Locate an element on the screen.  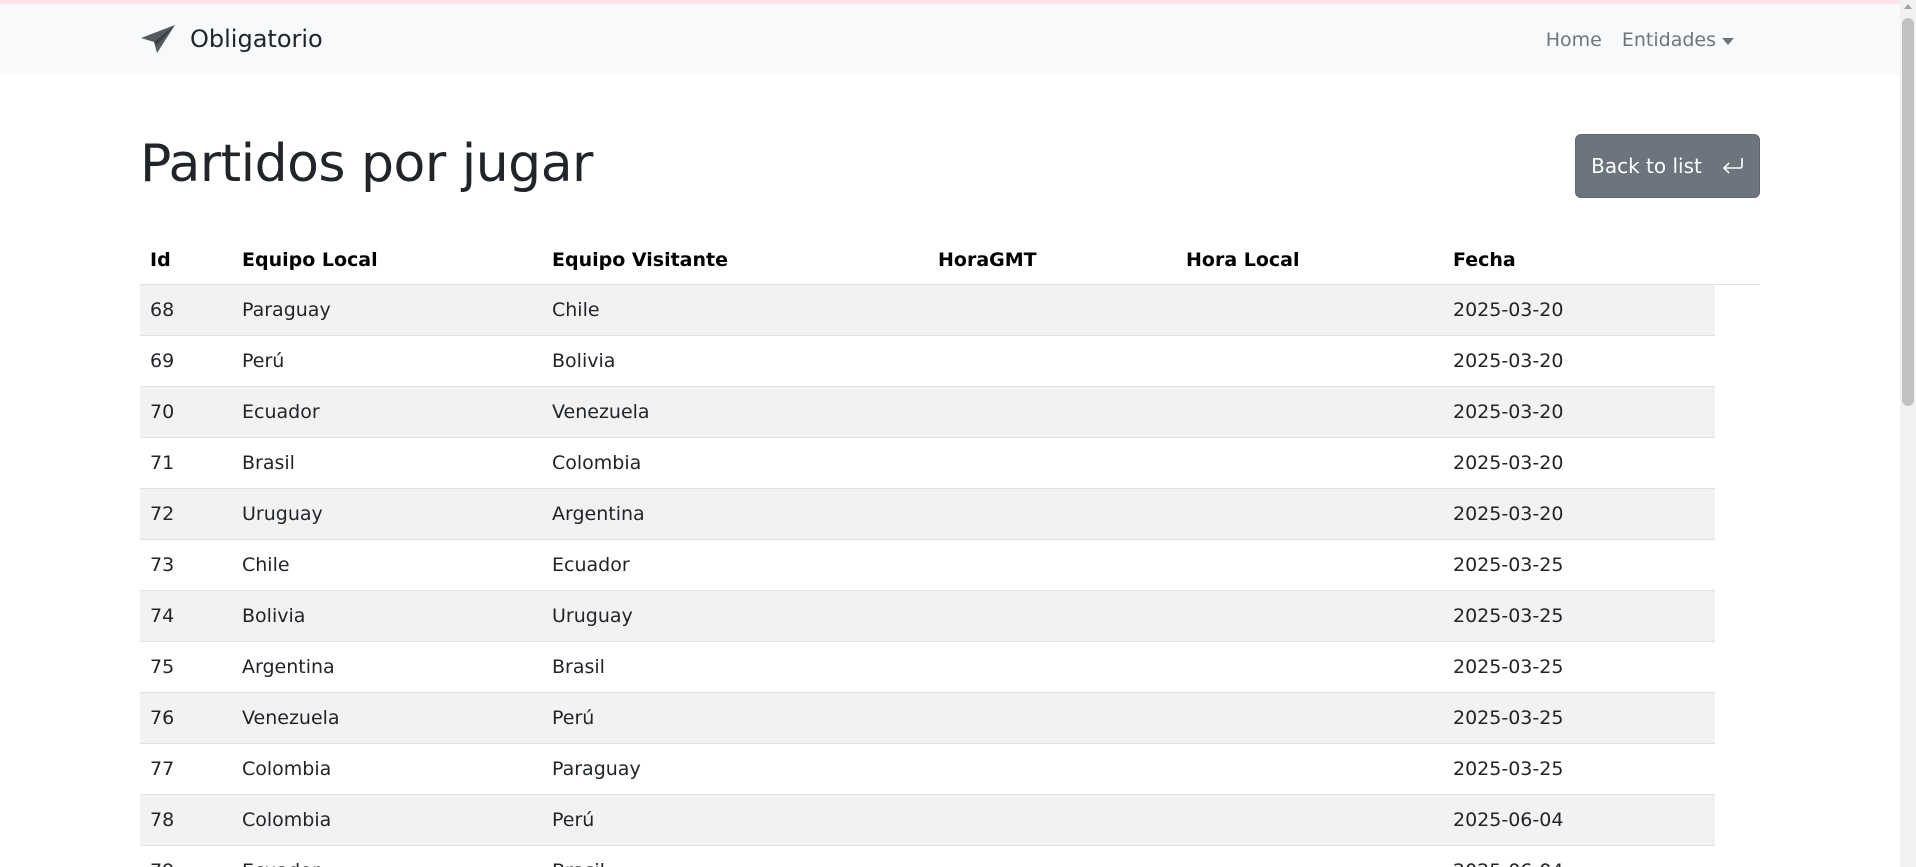
cell-id: 70 is located at coordinates (162, 412).